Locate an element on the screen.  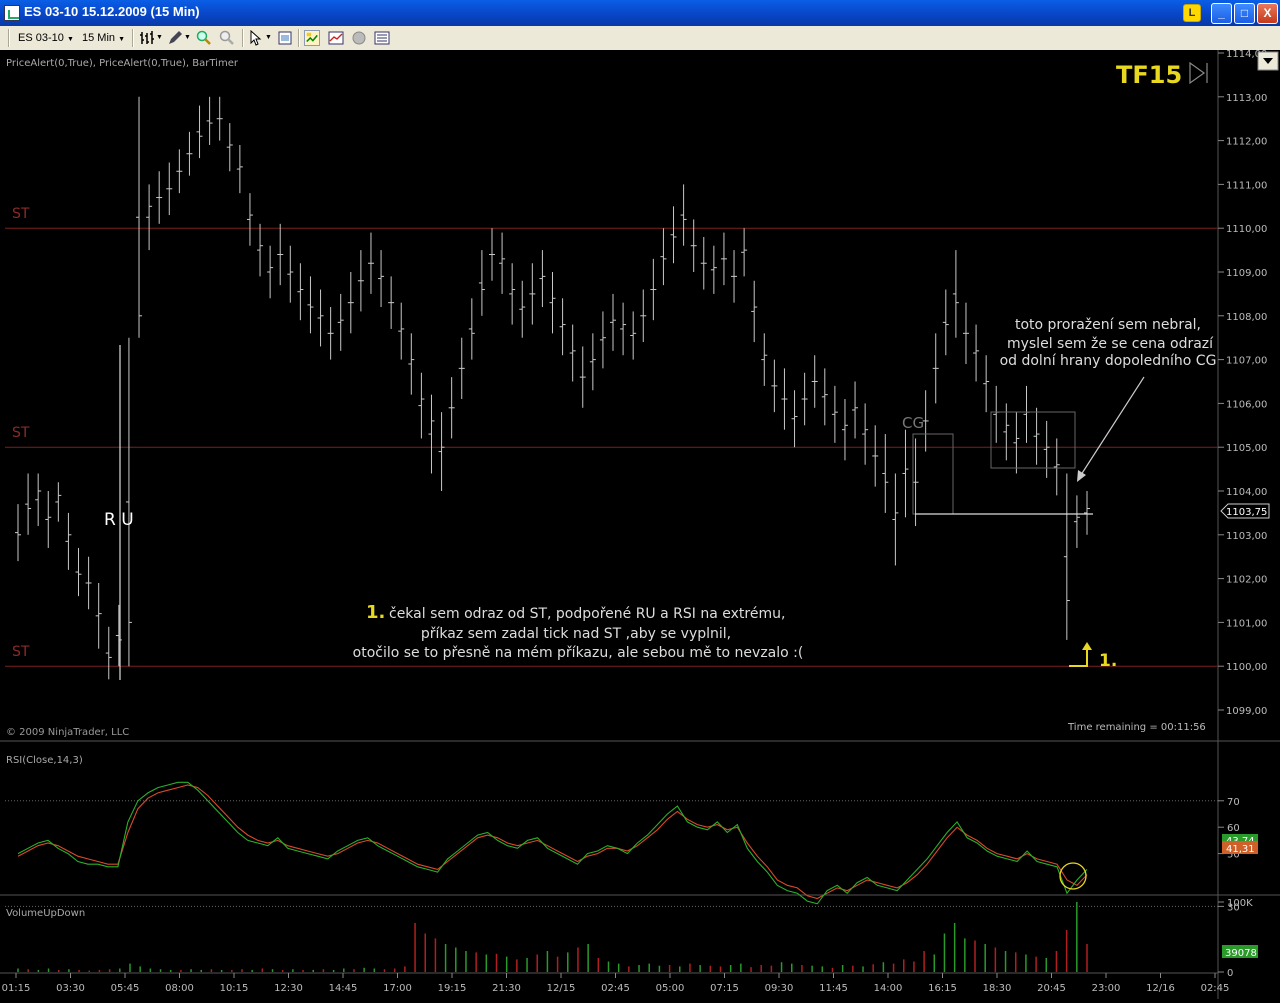
close-button: X is located at coordinates (1267, 13).